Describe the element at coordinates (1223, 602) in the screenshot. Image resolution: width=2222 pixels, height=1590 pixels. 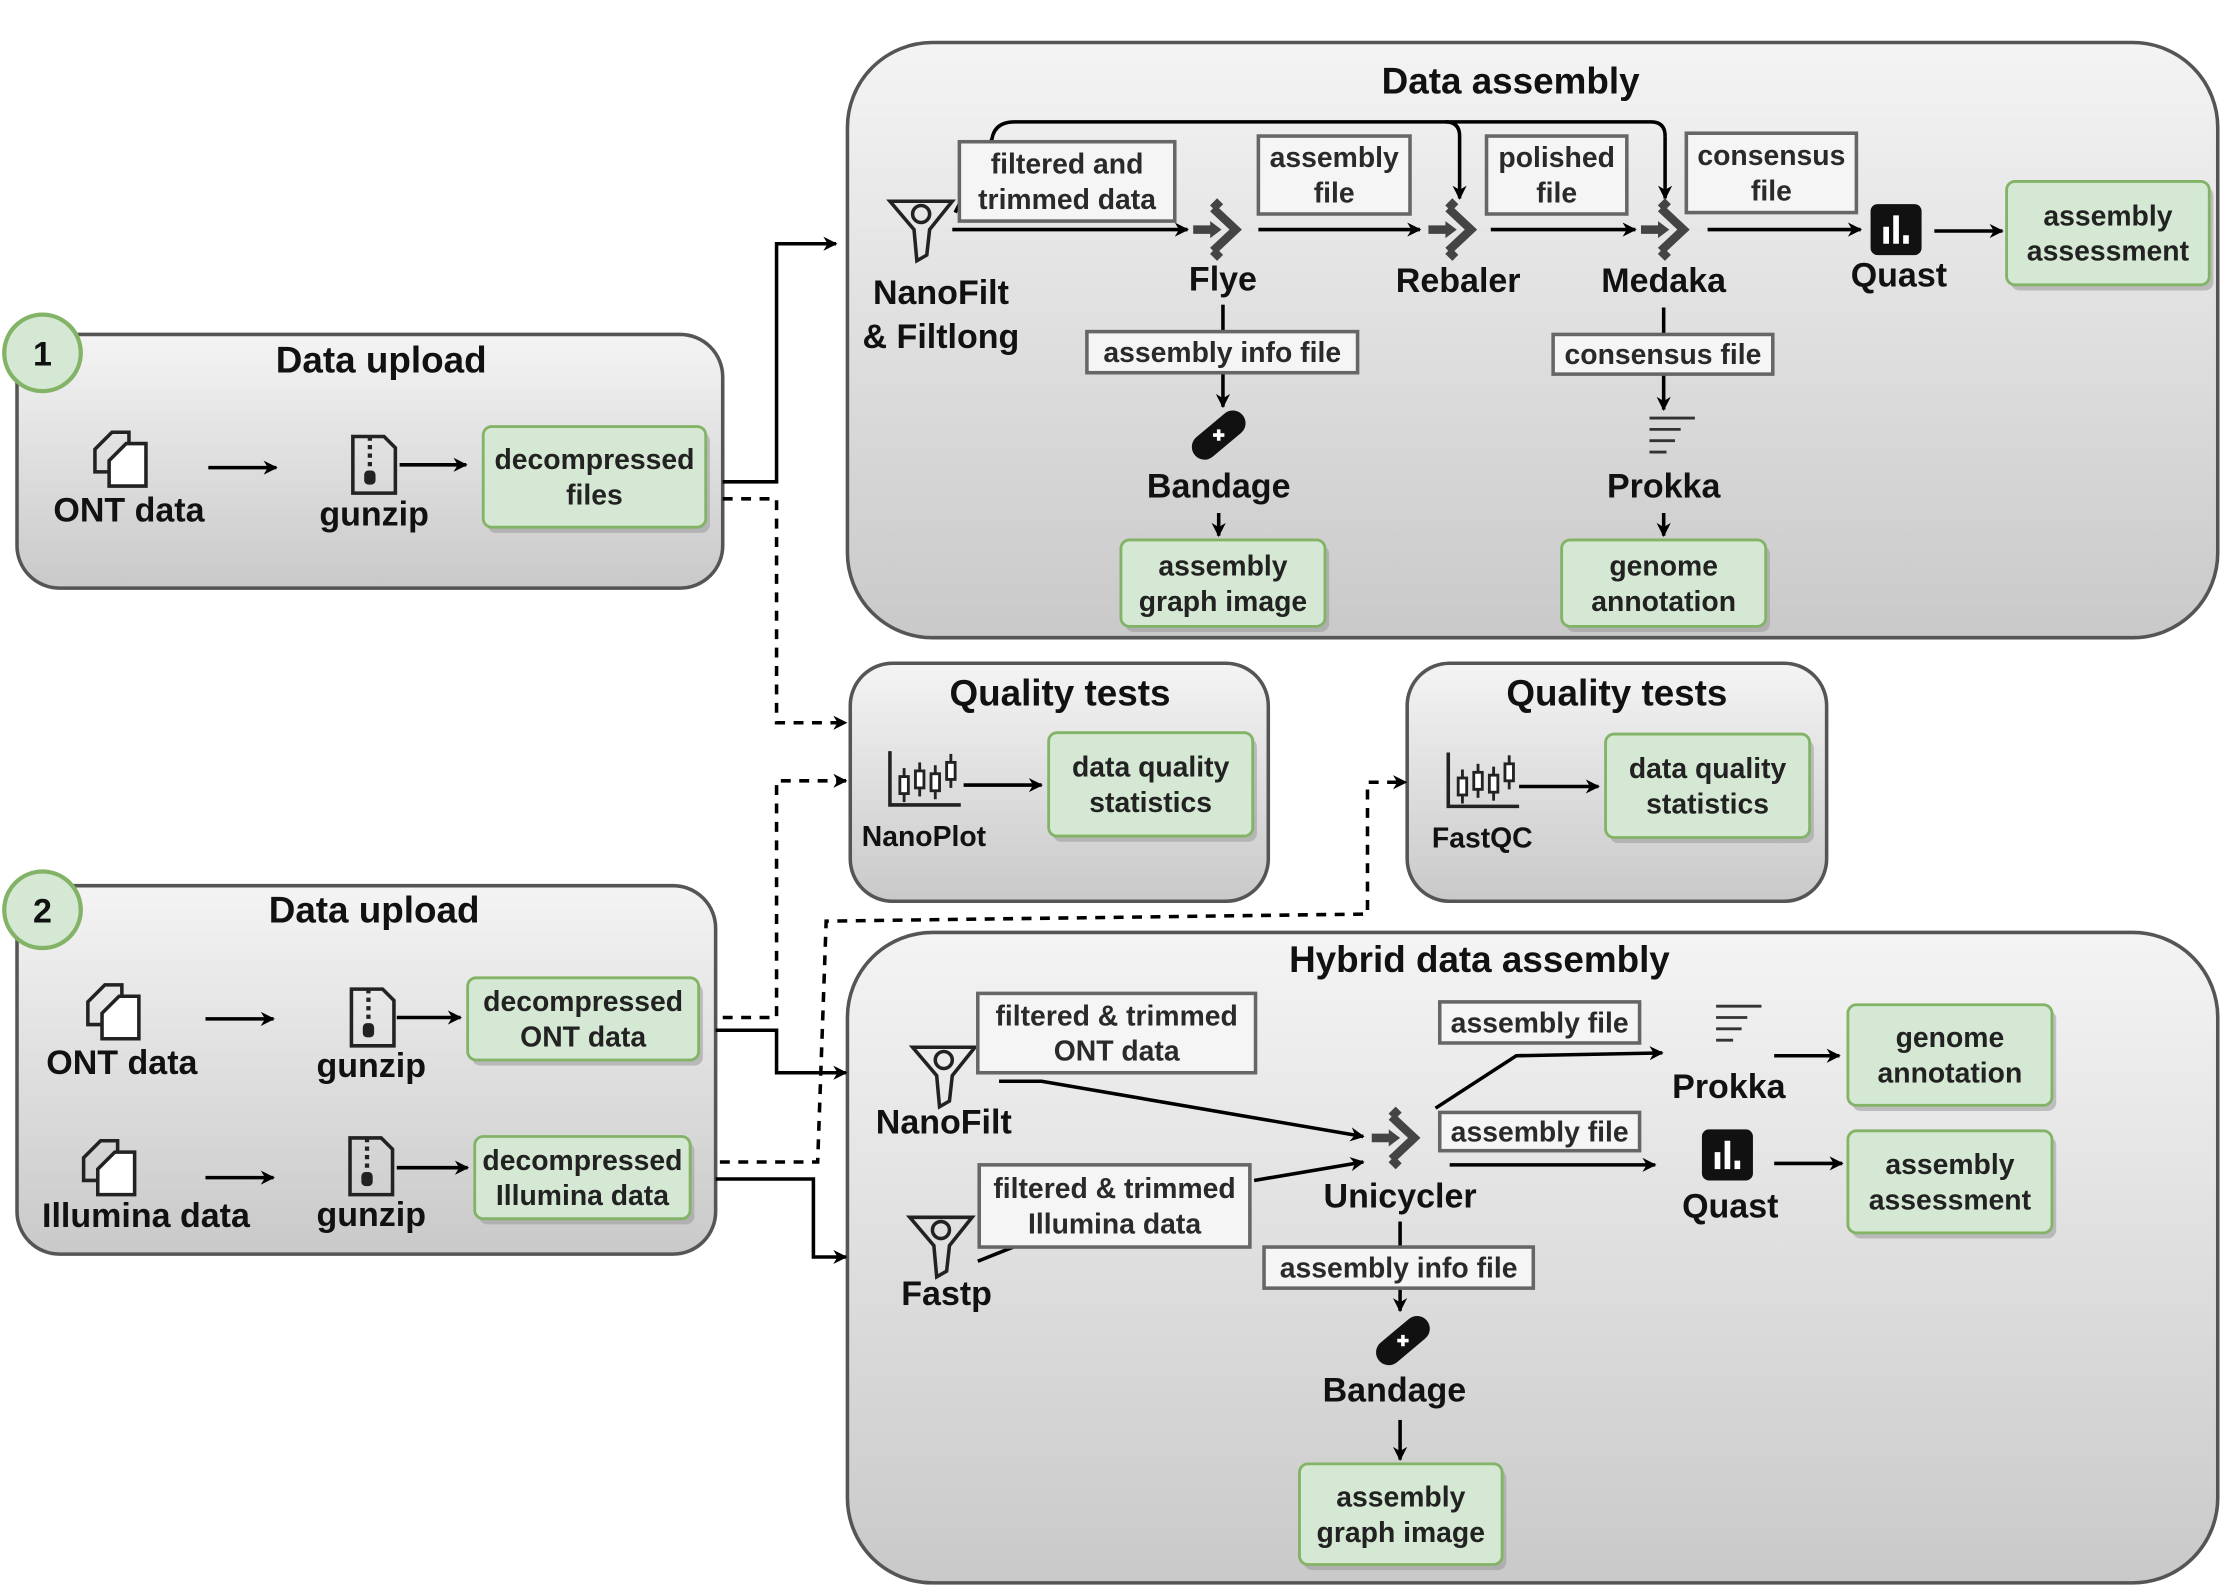
I see `assembly-graph-image-text-line: graph image` at that location.